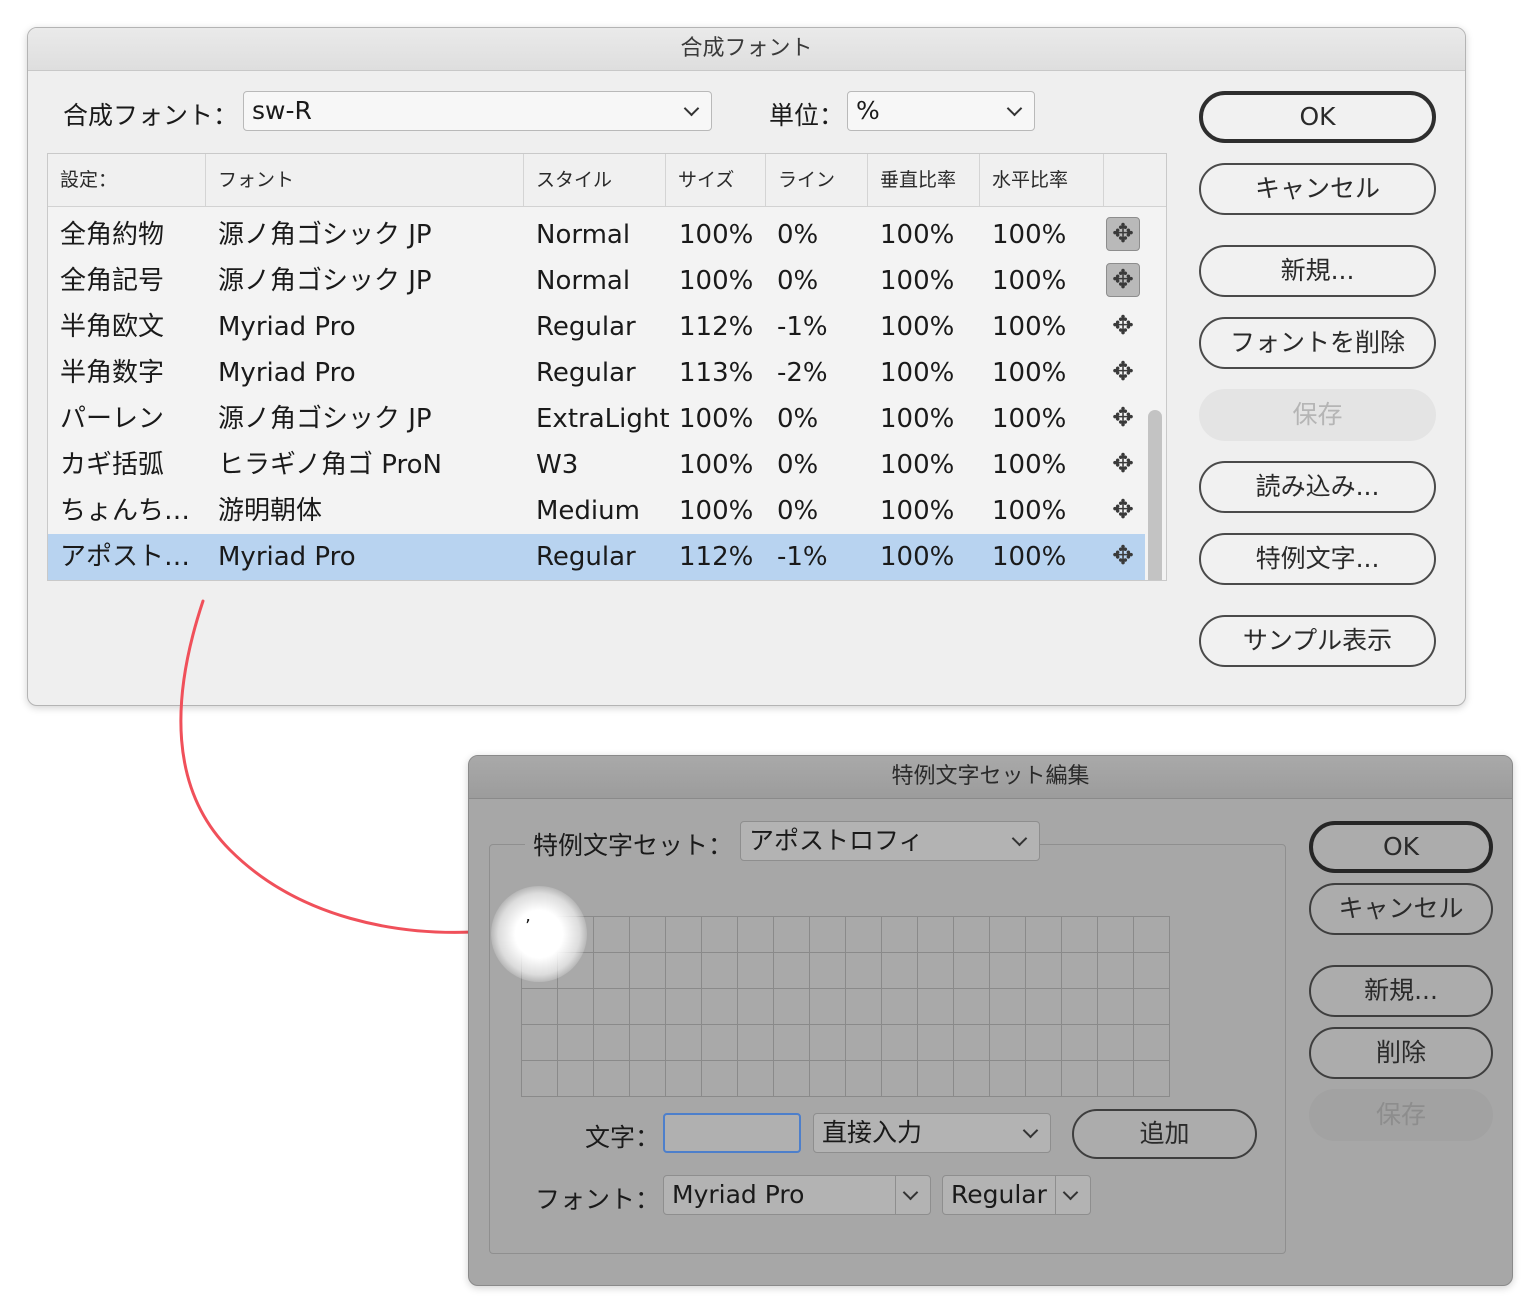 This screenshot has height=1310, width=1537. I want to click on grid-char-apostrophe: ’, so click(528, 926).